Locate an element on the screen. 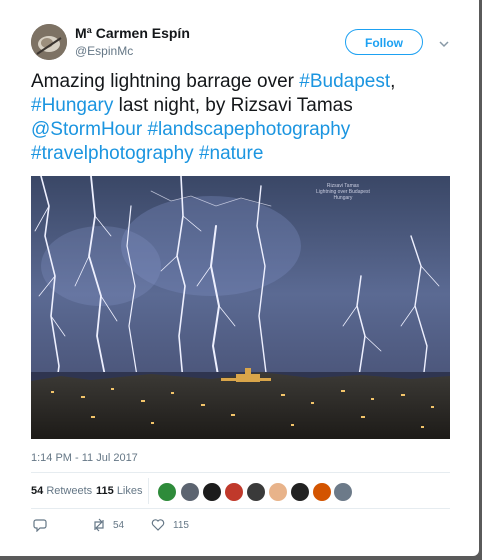 This screenshot has width=482, height=560. author-name: Mª Carmen Espín is located at coordinates (132, 33).